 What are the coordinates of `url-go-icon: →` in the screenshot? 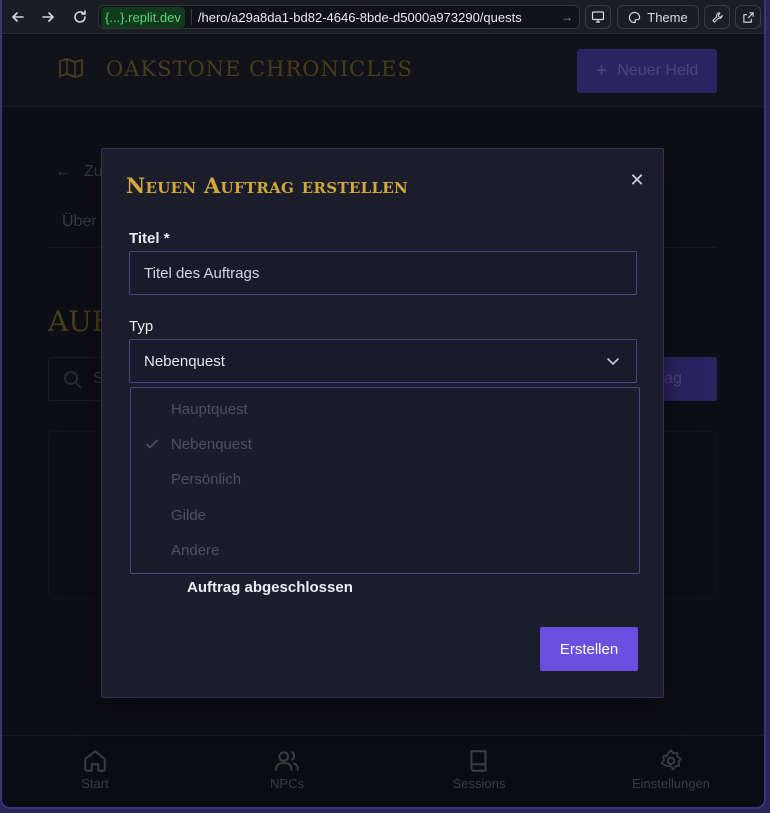 It's located at (567, 17).